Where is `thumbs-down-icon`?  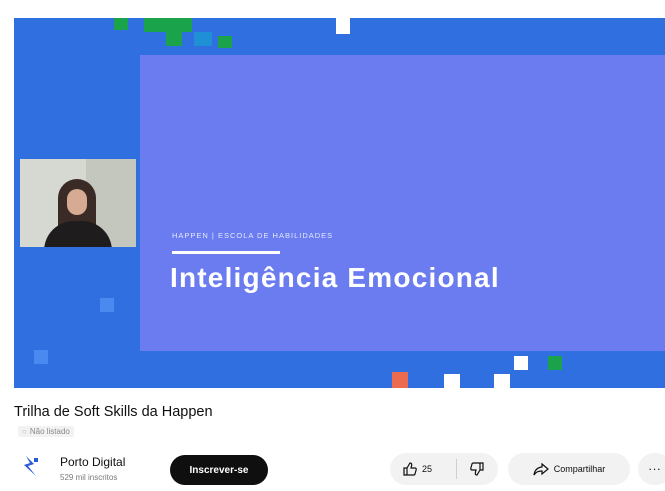
thumbs-down-icon is located at coordinates (477, 469).